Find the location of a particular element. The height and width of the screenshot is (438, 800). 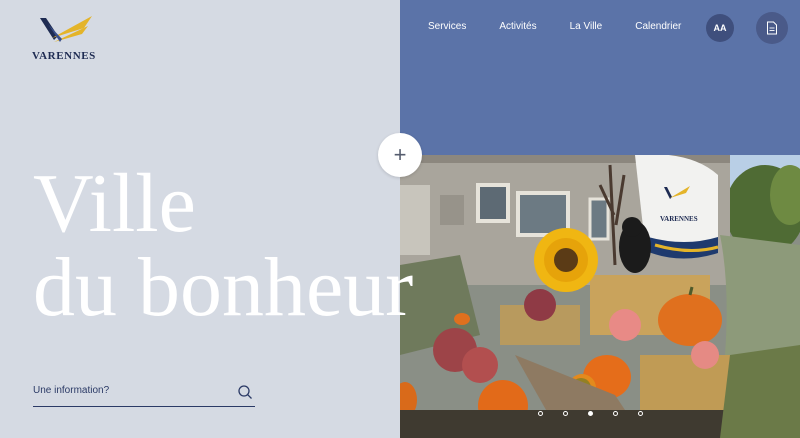

plus-icon: + is located at coordinates (400, 154).